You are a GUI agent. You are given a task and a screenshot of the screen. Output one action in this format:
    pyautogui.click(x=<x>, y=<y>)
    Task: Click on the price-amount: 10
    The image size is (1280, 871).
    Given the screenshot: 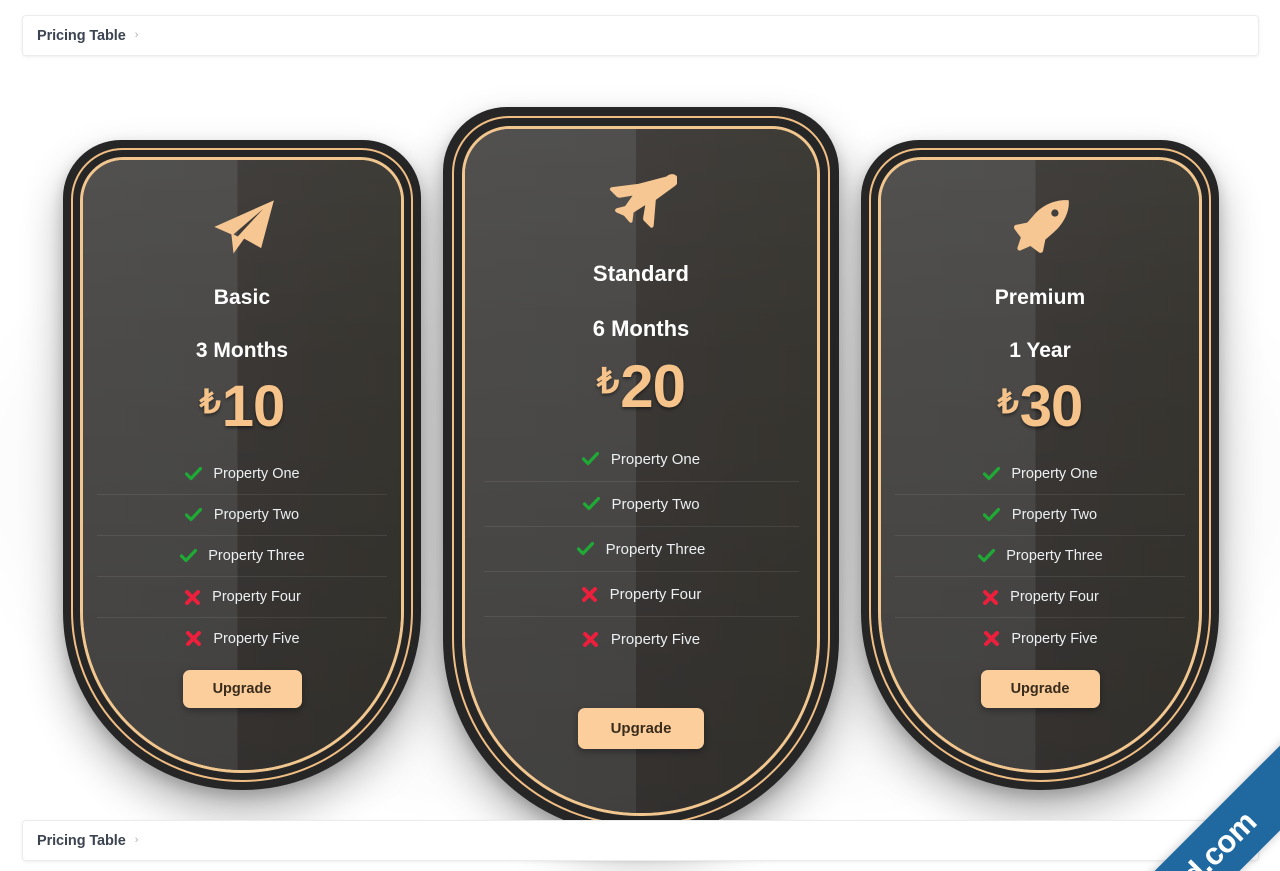 What is the action you would take?
    pyautogui.click(x=253, y=406)
    